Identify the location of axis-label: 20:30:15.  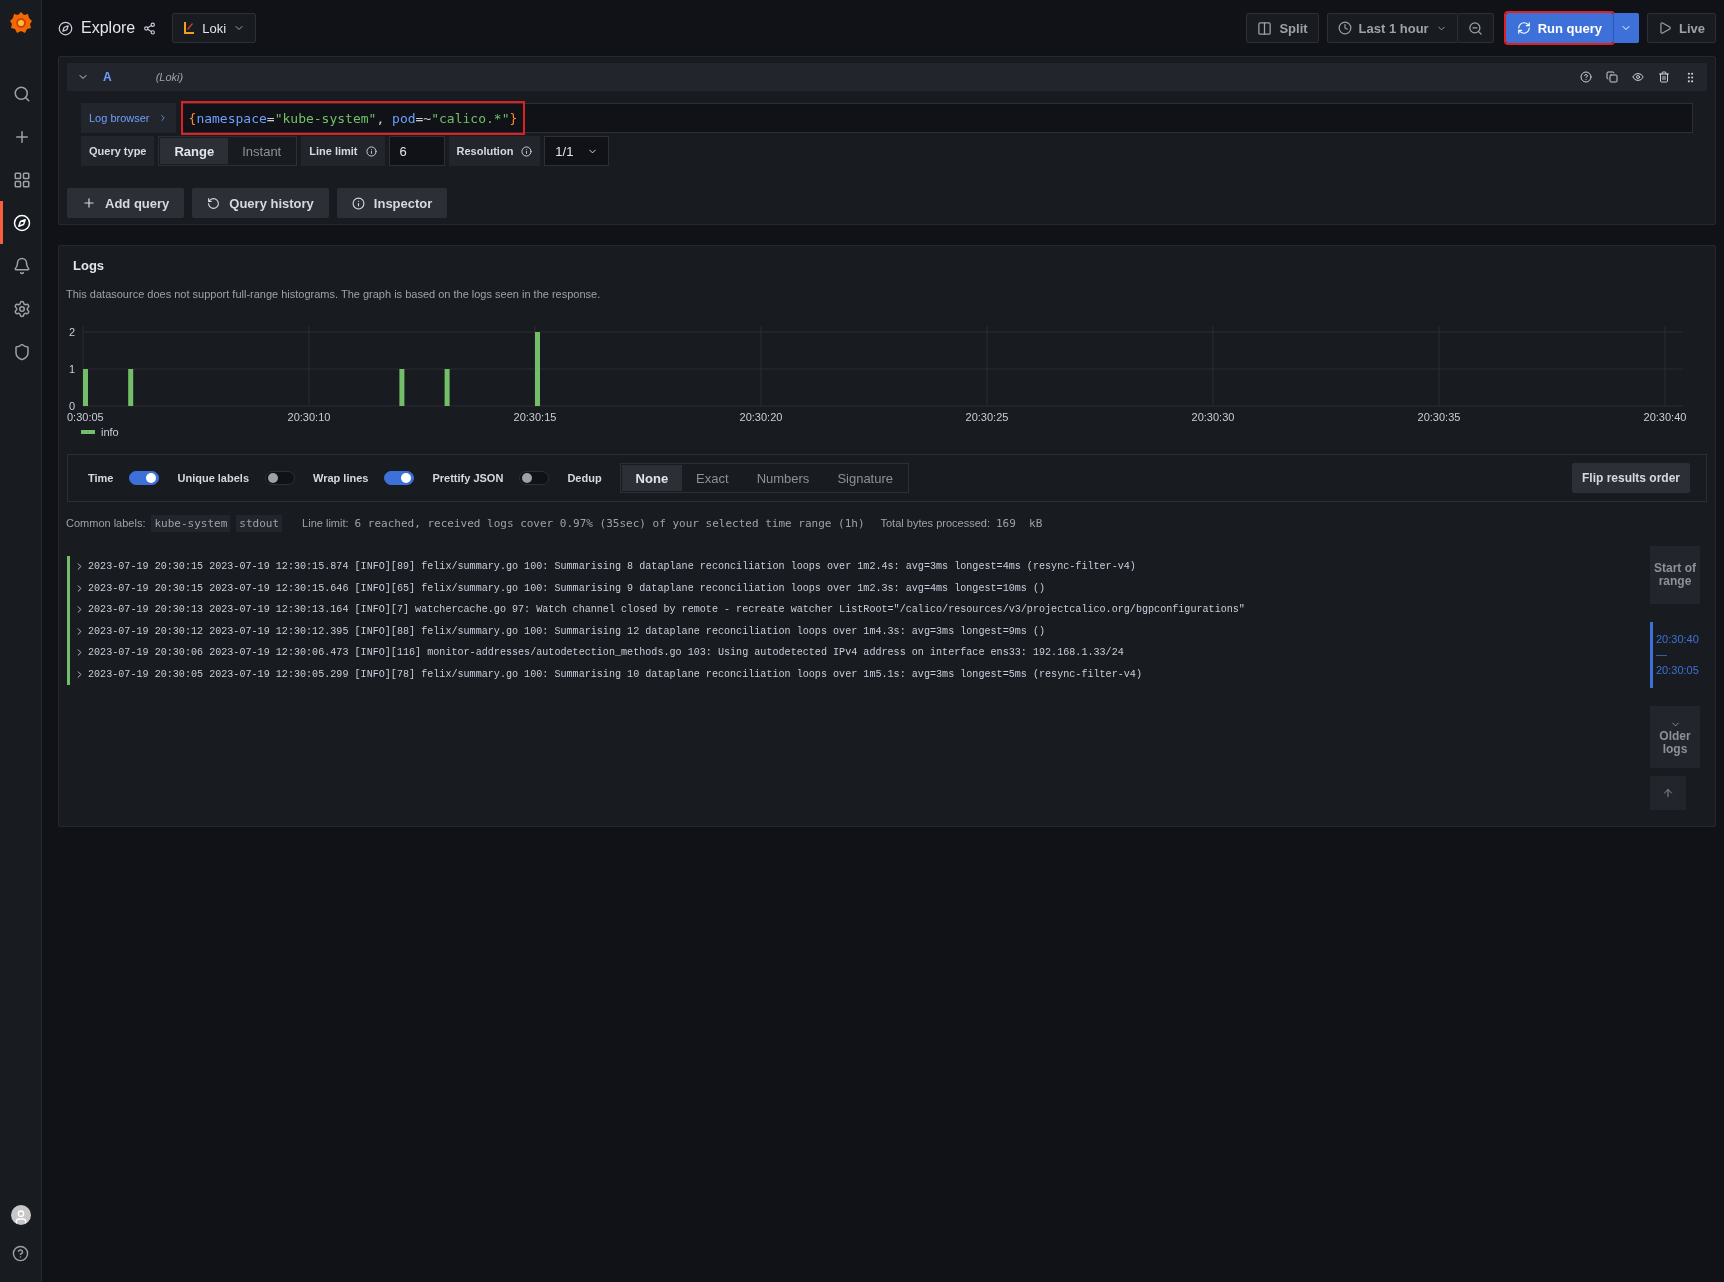
(535, 417).